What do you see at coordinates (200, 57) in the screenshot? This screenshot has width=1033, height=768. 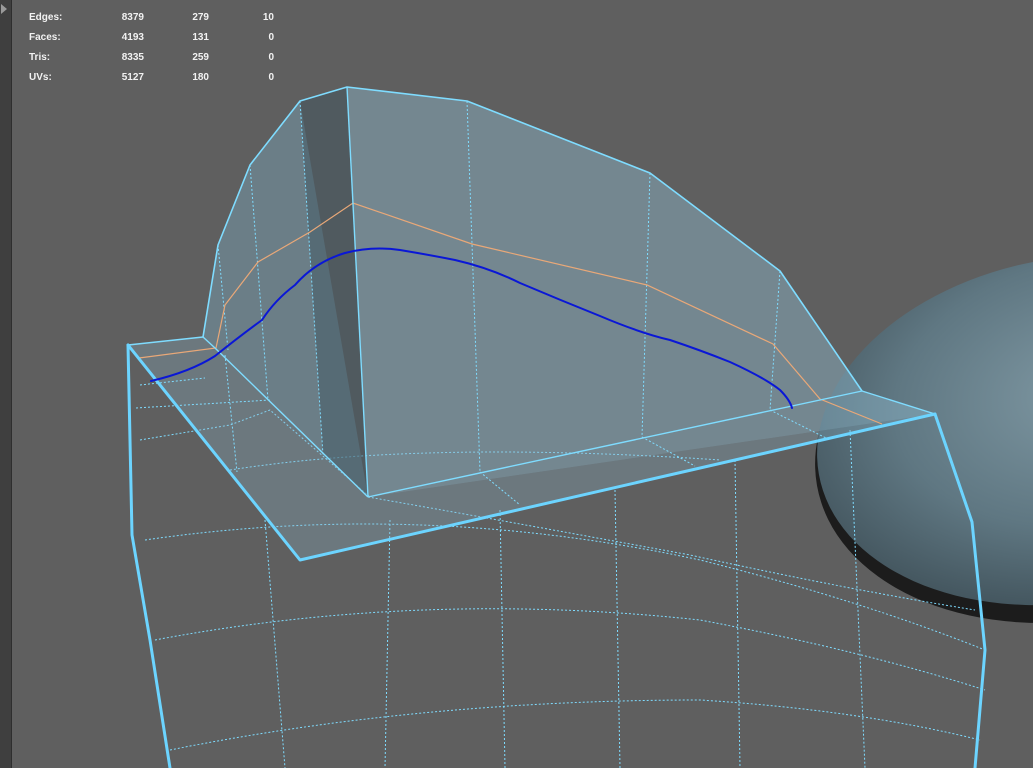 I see `hud-value: 259` at bounding box center [200, 57].